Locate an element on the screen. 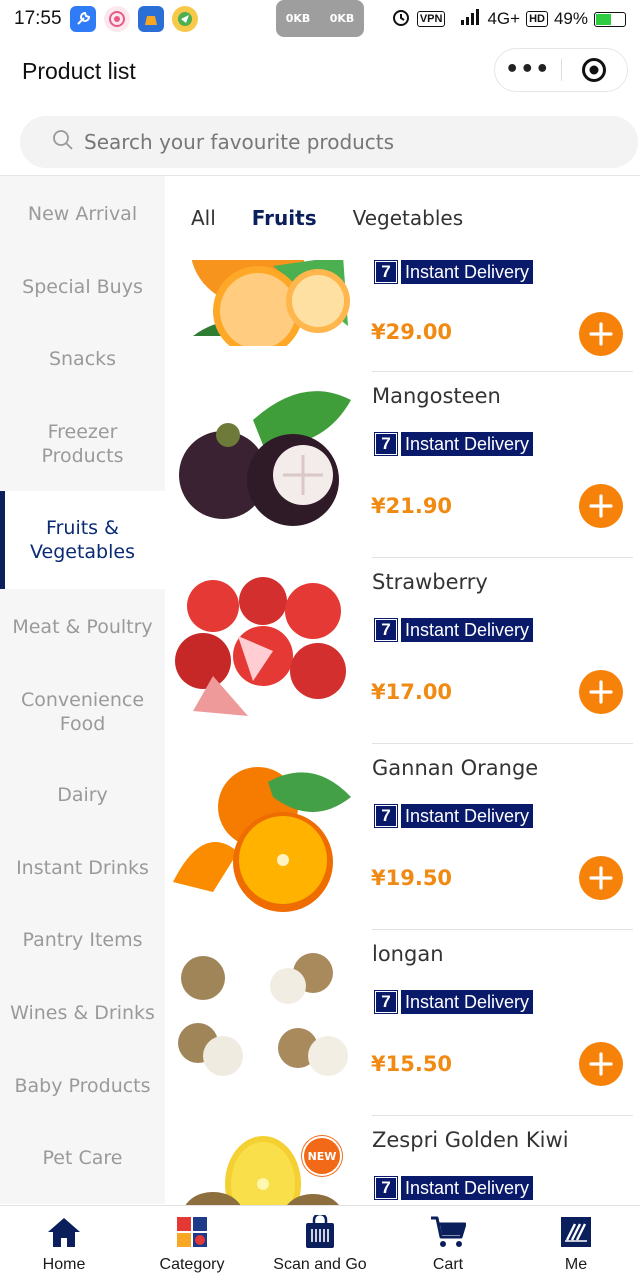 This screenshot has height=1280, width=640. nav-home: Home is located at coordinates (64, 1243).